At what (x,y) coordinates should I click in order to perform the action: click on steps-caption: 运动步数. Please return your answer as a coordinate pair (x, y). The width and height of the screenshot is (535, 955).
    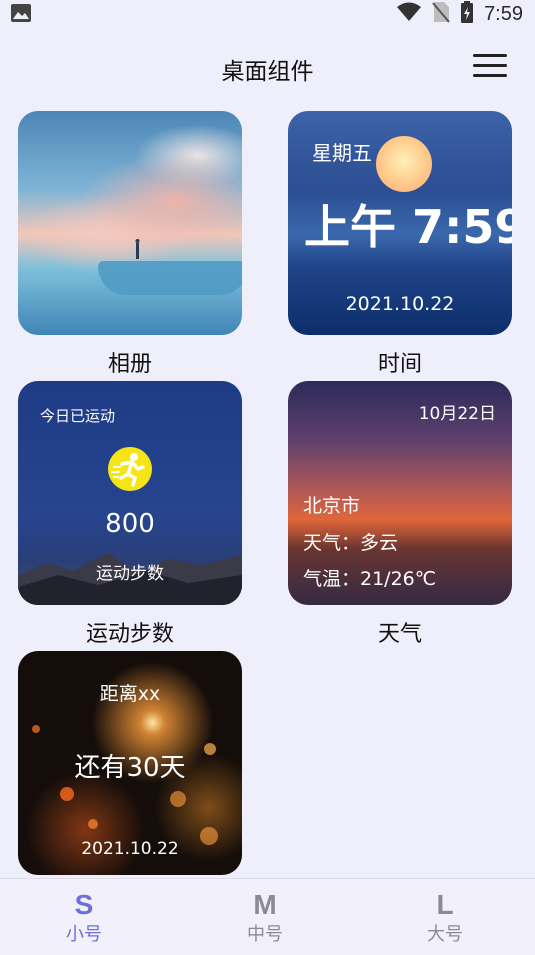
    Looking at the image, I should click on (130, 574).